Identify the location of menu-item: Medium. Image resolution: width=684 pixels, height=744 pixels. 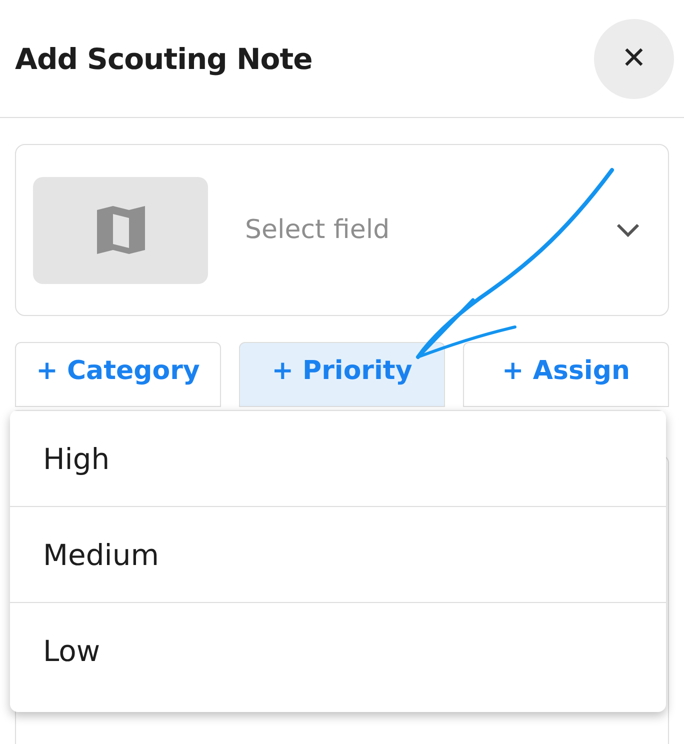
(338, 554).